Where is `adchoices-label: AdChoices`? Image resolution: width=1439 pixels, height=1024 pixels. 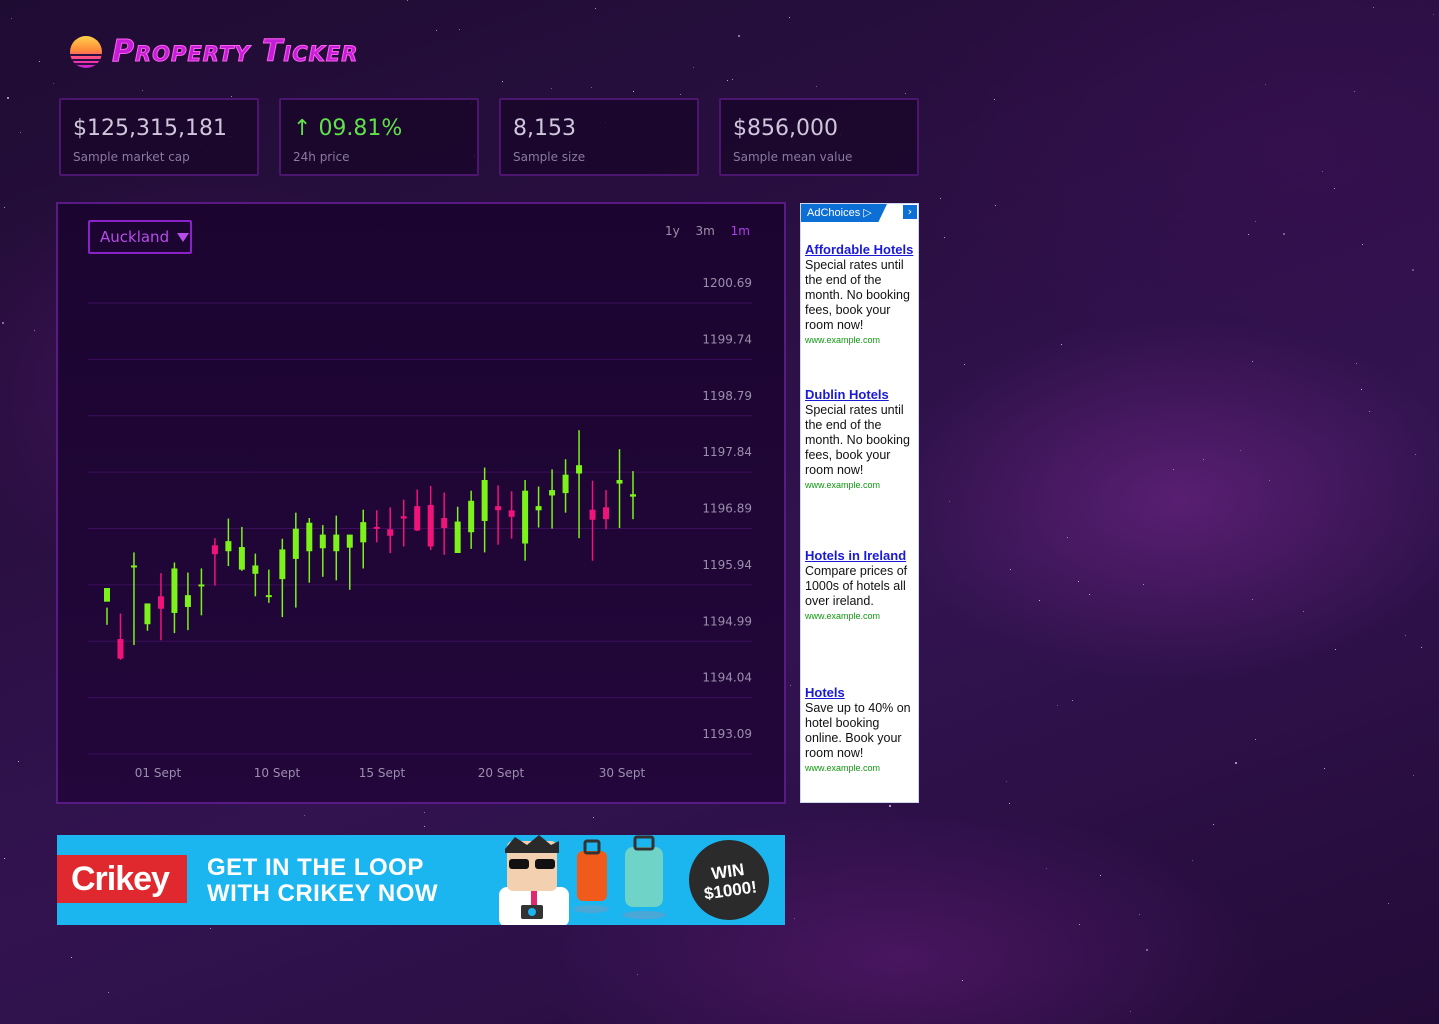 adchoices-label: AdChoices is located at coordinates (834, 213).